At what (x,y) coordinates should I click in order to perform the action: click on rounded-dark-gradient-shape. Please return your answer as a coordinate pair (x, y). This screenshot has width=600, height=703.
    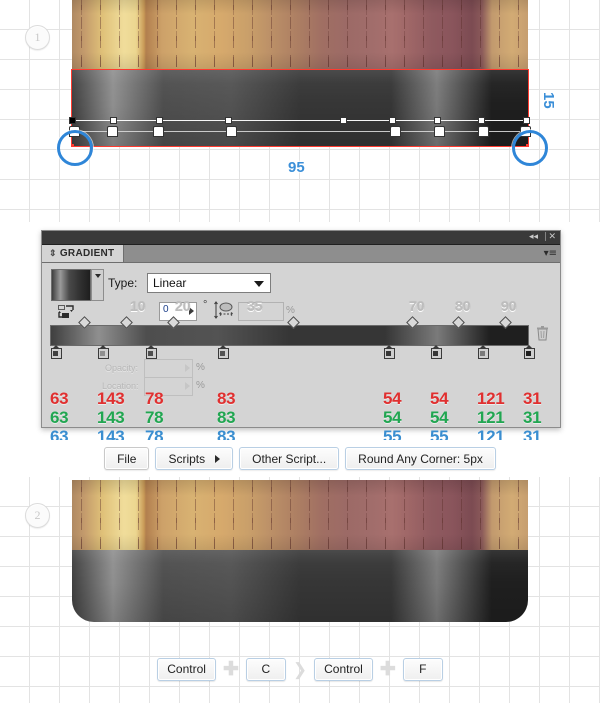
    Looking at the image, I should click on (300, 586).